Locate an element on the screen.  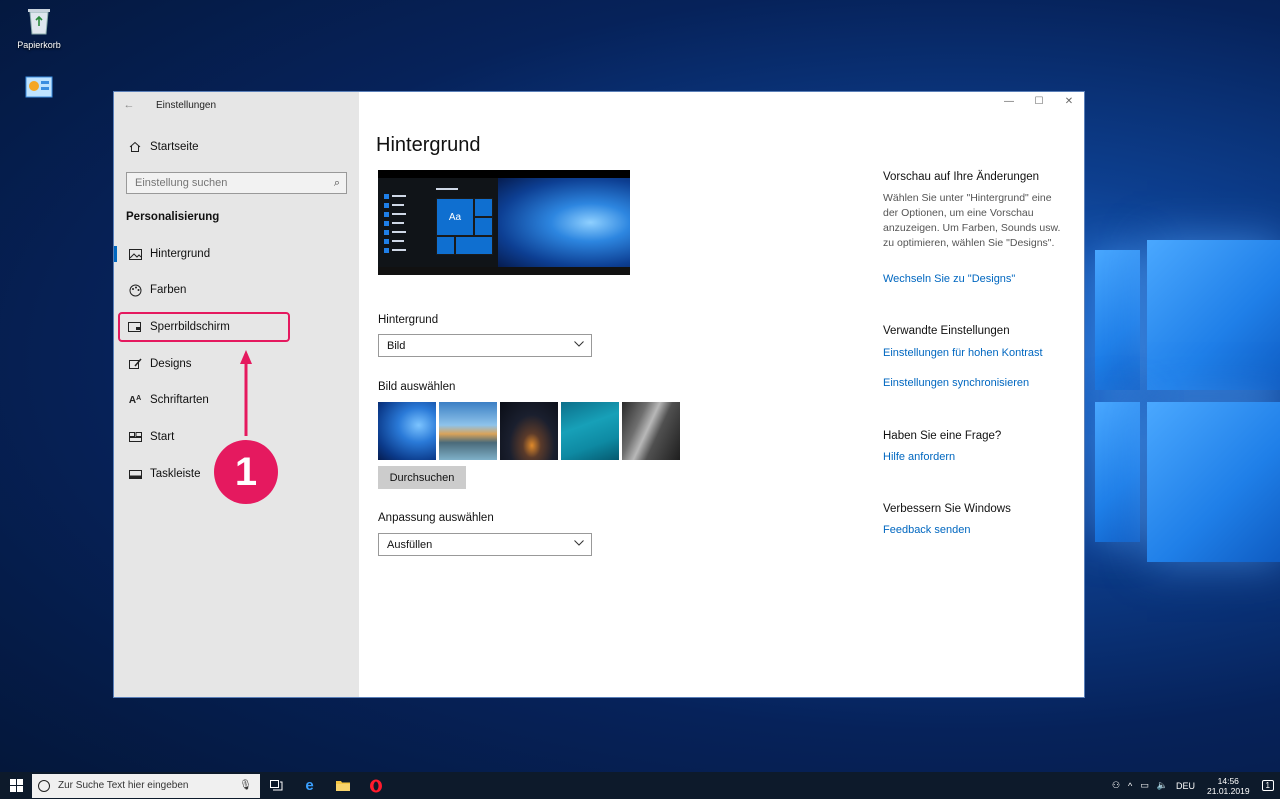
explorer-button is located at coordinates (342, 785).